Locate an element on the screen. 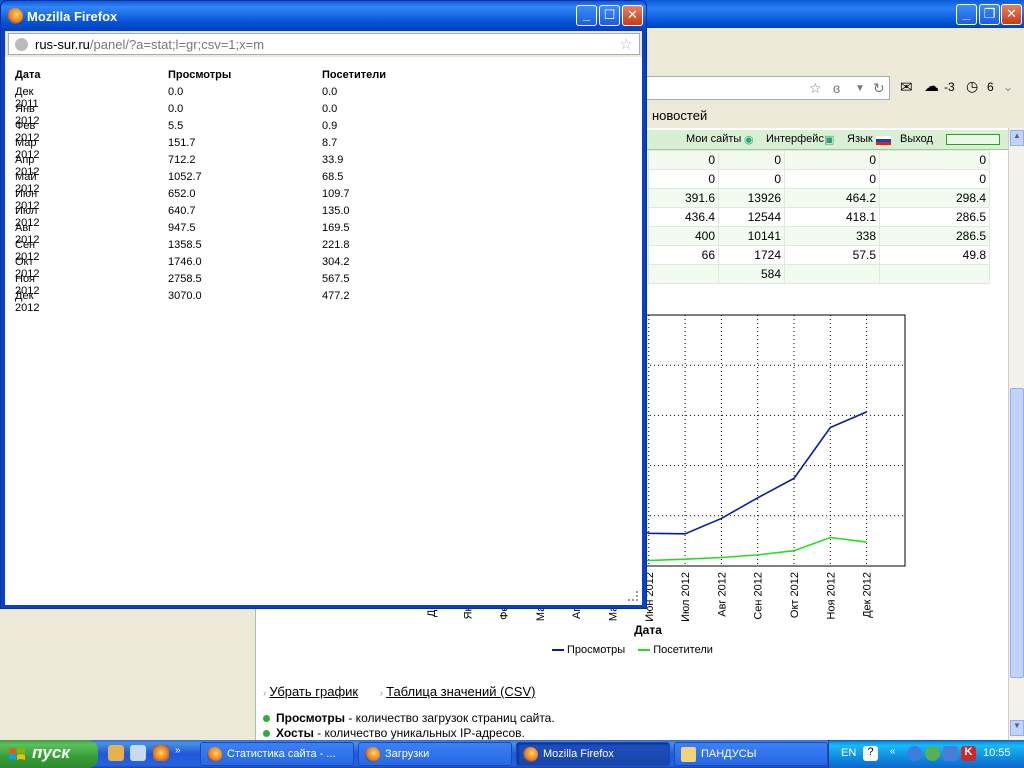 The height and width of the screenshot is (768, 1024). reader-icon: ɞ is located at coordinates (836, 88).